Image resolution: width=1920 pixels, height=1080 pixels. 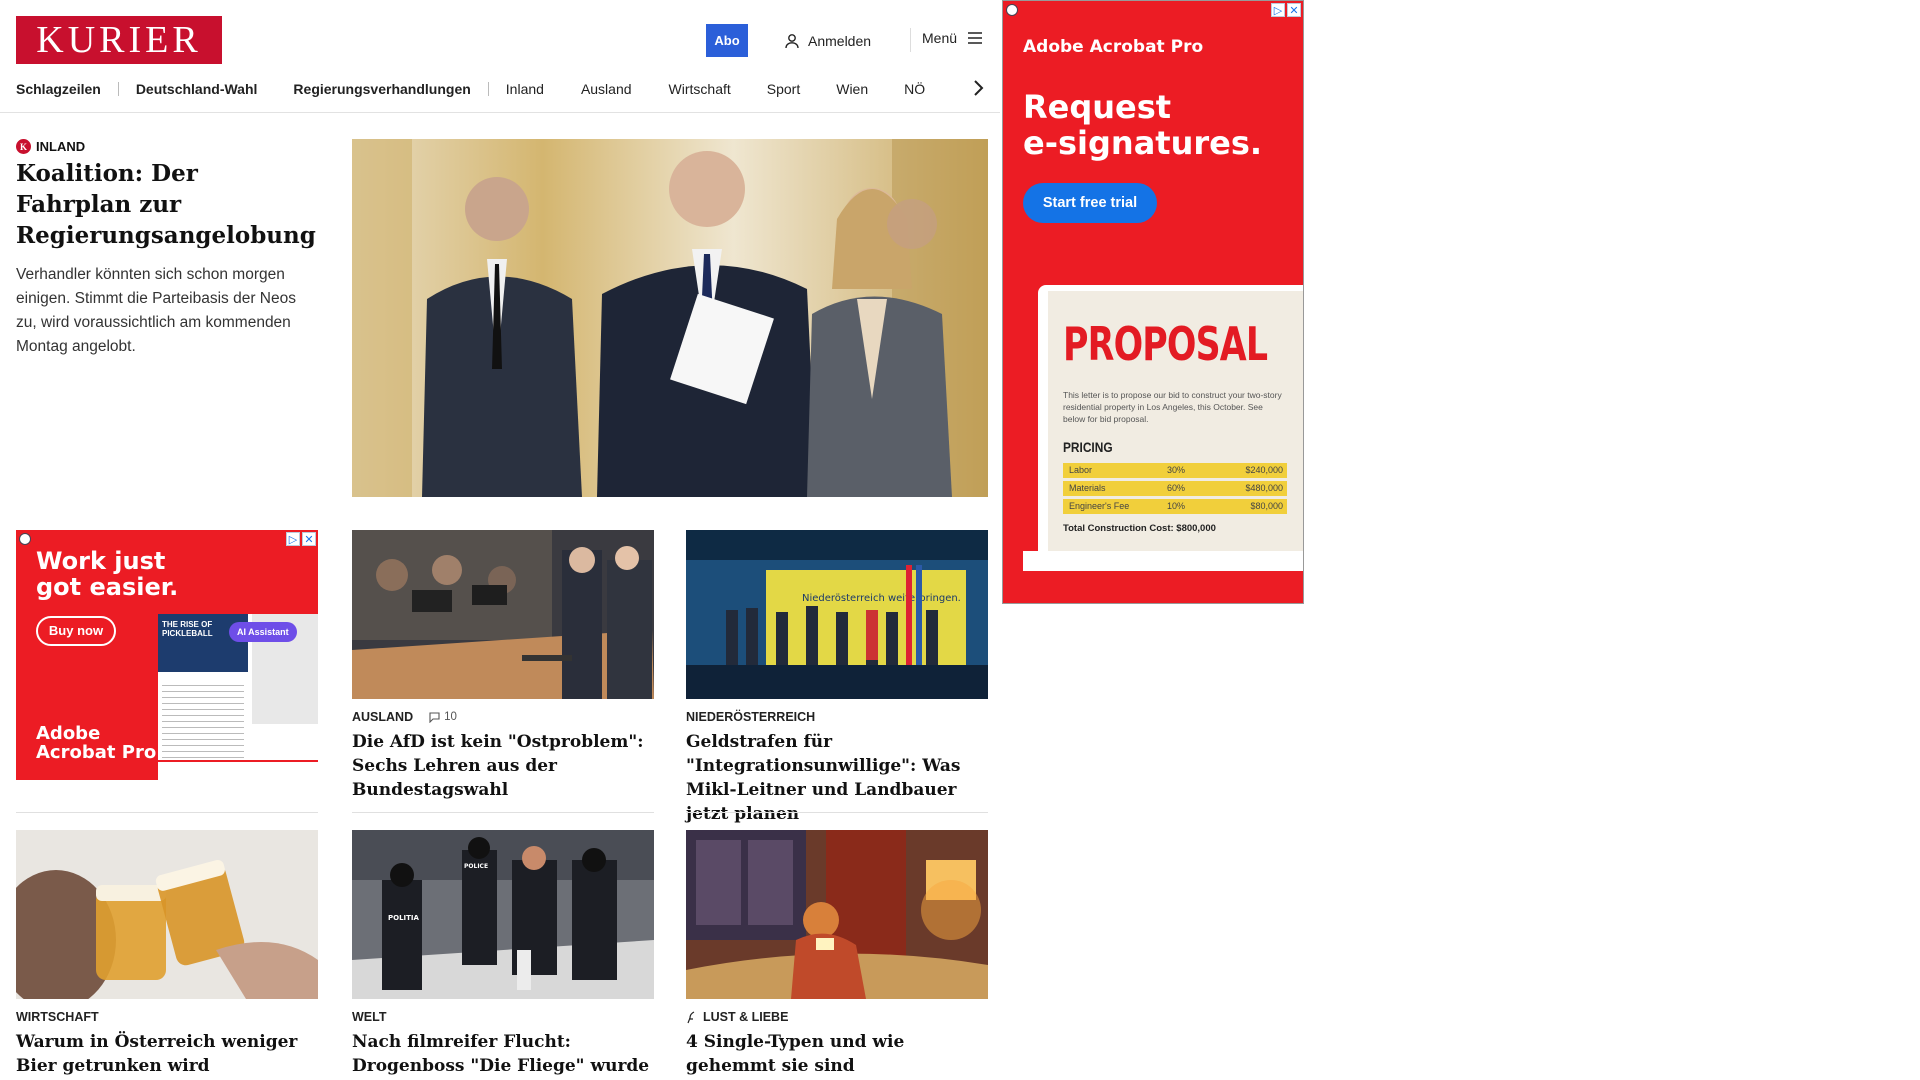 What do you see at coordinates (500, 112) in the screenshot?
I see `header-border` at bounding box center [500, 112].